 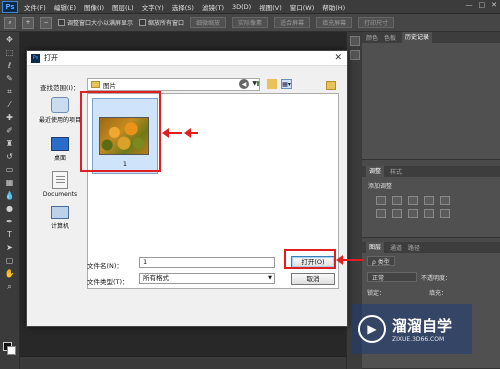 What do you see at coordinates (429, 213) in the screenshot?
I see `photo-filter-icon` at bounding box center [429, 213].